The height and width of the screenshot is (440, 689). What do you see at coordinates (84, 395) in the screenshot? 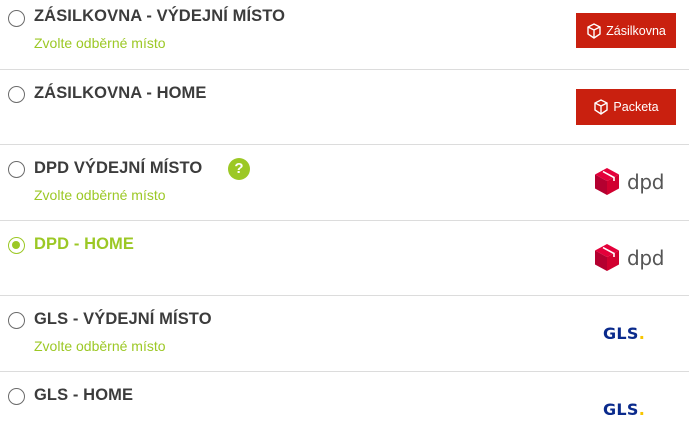
I see `shipping-option-title: GLS - HOME` at bounding box center [84, 395].